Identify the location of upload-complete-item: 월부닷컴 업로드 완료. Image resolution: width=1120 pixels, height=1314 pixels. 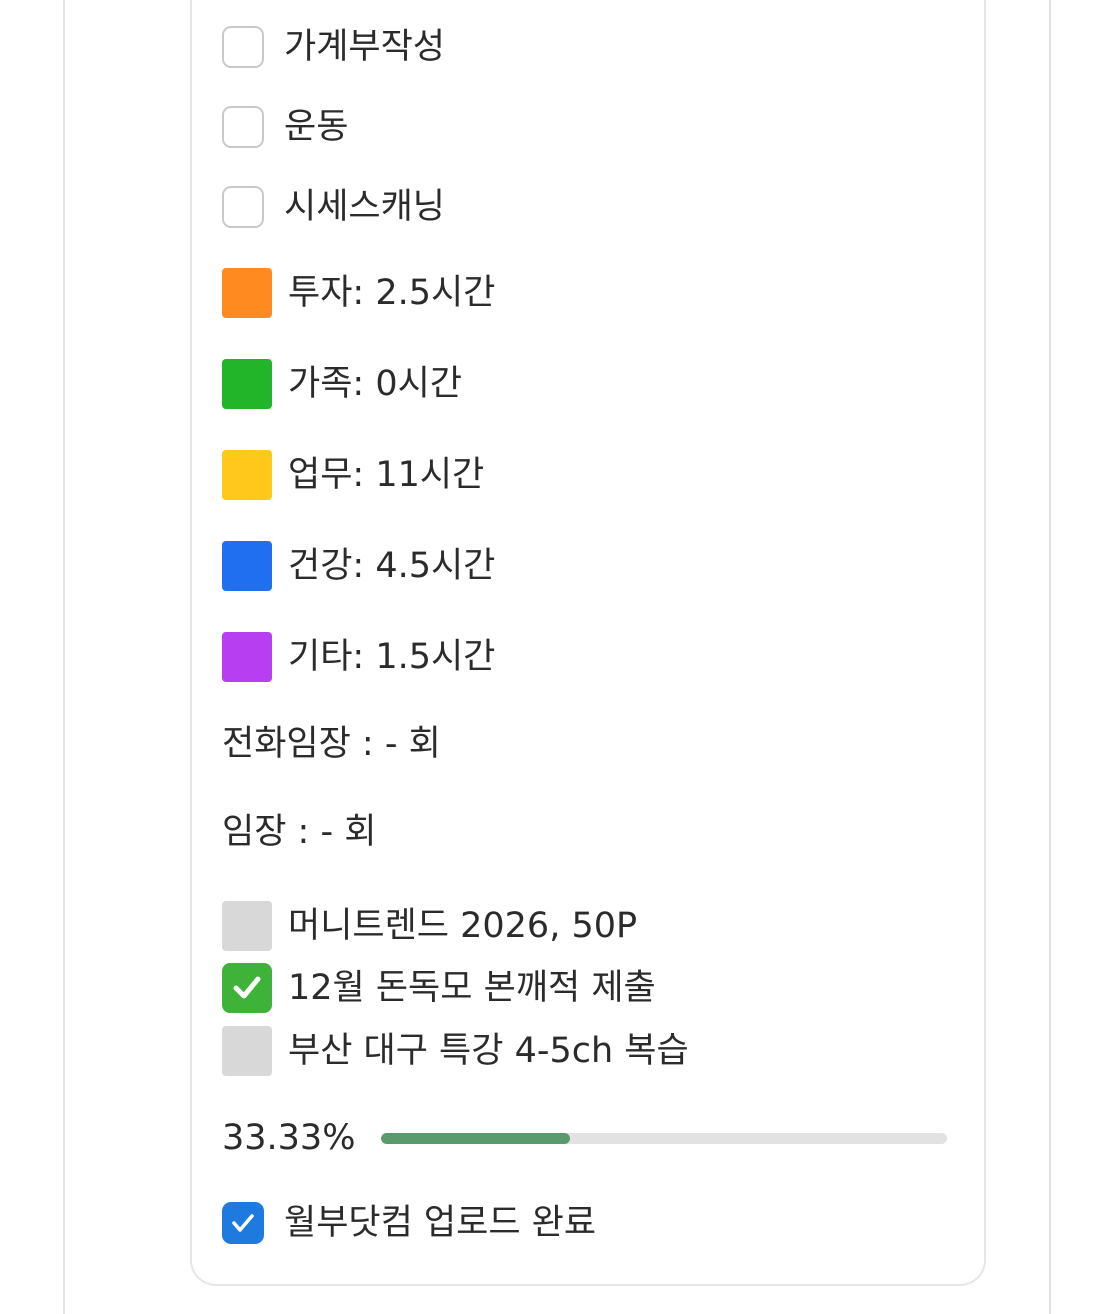
(409, 1223).